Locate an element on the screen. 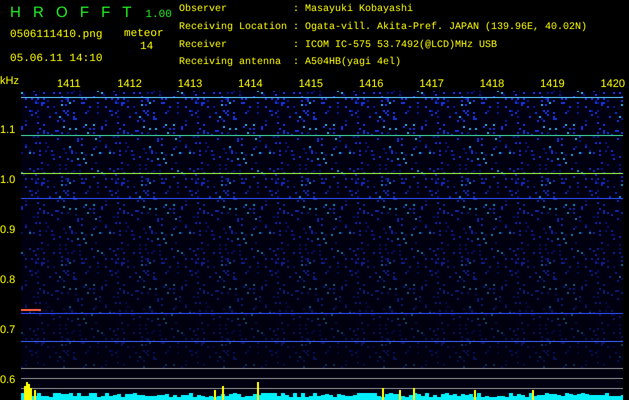  time-tick-label: 1417 is located at coordinates (431, 84).